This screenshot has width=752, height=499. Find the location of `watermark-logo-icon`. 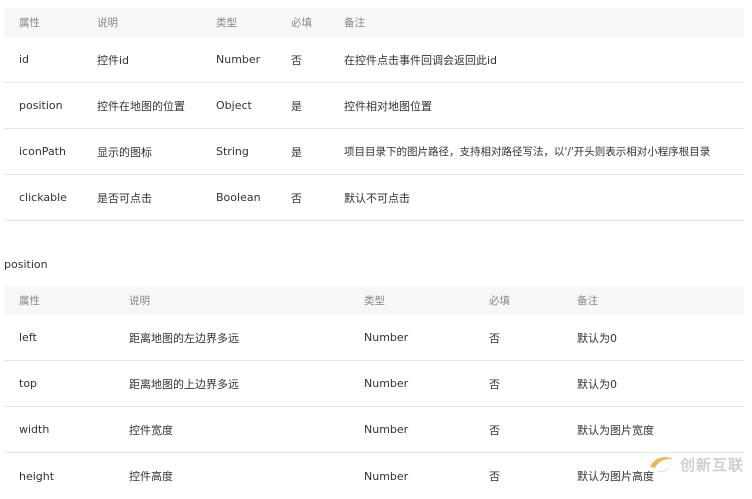

watermark-logo-icon is located at coordinates (661, 465).